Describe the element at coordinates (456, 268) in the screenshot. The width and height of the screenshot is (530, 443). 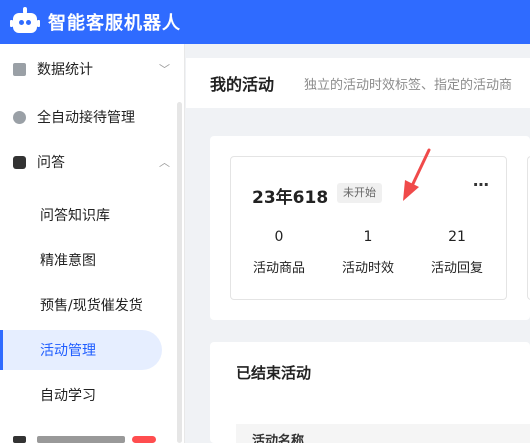
I see `stat-label: 活动回复` at that location.